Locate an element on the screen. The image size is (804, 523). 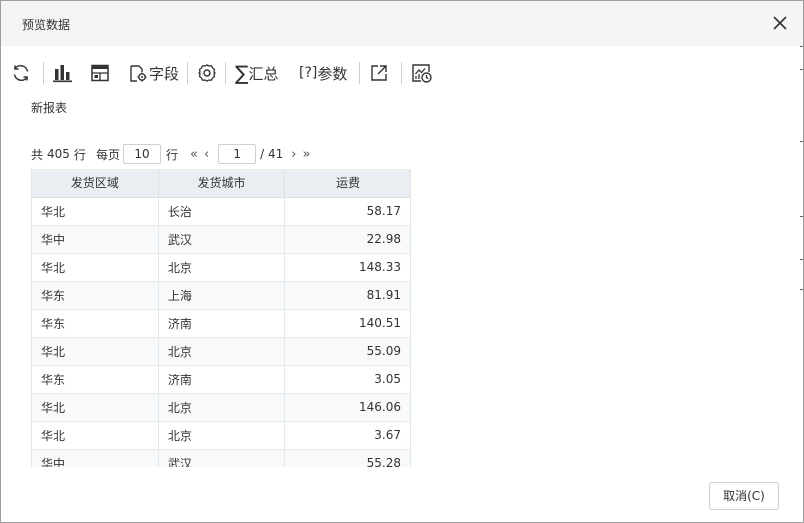
table-row: 华中 武汉 22.98 is located at coordinates (221, 239).